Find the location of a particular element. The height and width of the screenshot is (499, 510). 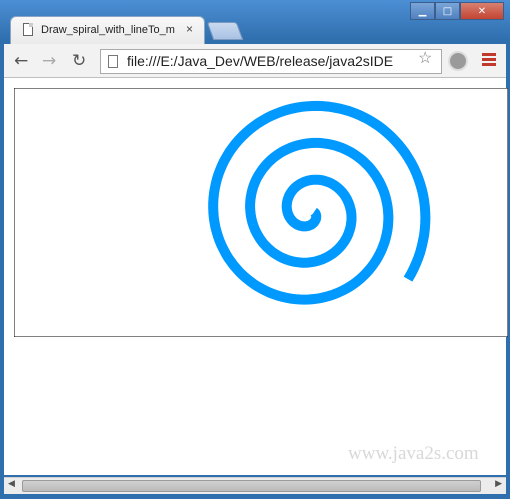

horizontal-scrollbar: ◀ ▶ is located at coordinates (255, 485).